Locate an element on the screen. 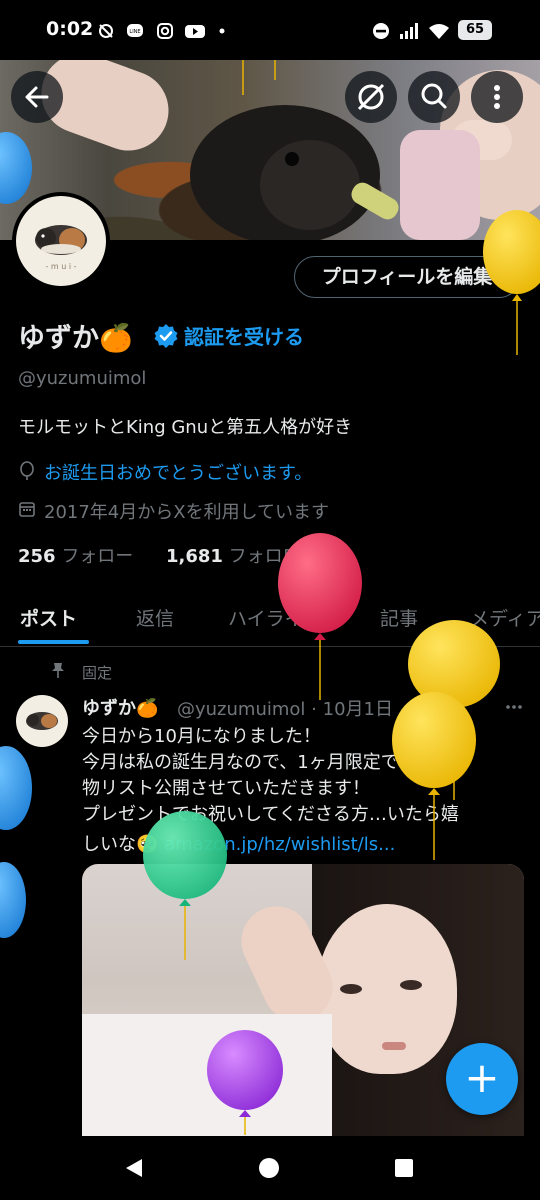 This screenshot has height=1200, width=540. balloon-green is located at coordinates (185, 885).